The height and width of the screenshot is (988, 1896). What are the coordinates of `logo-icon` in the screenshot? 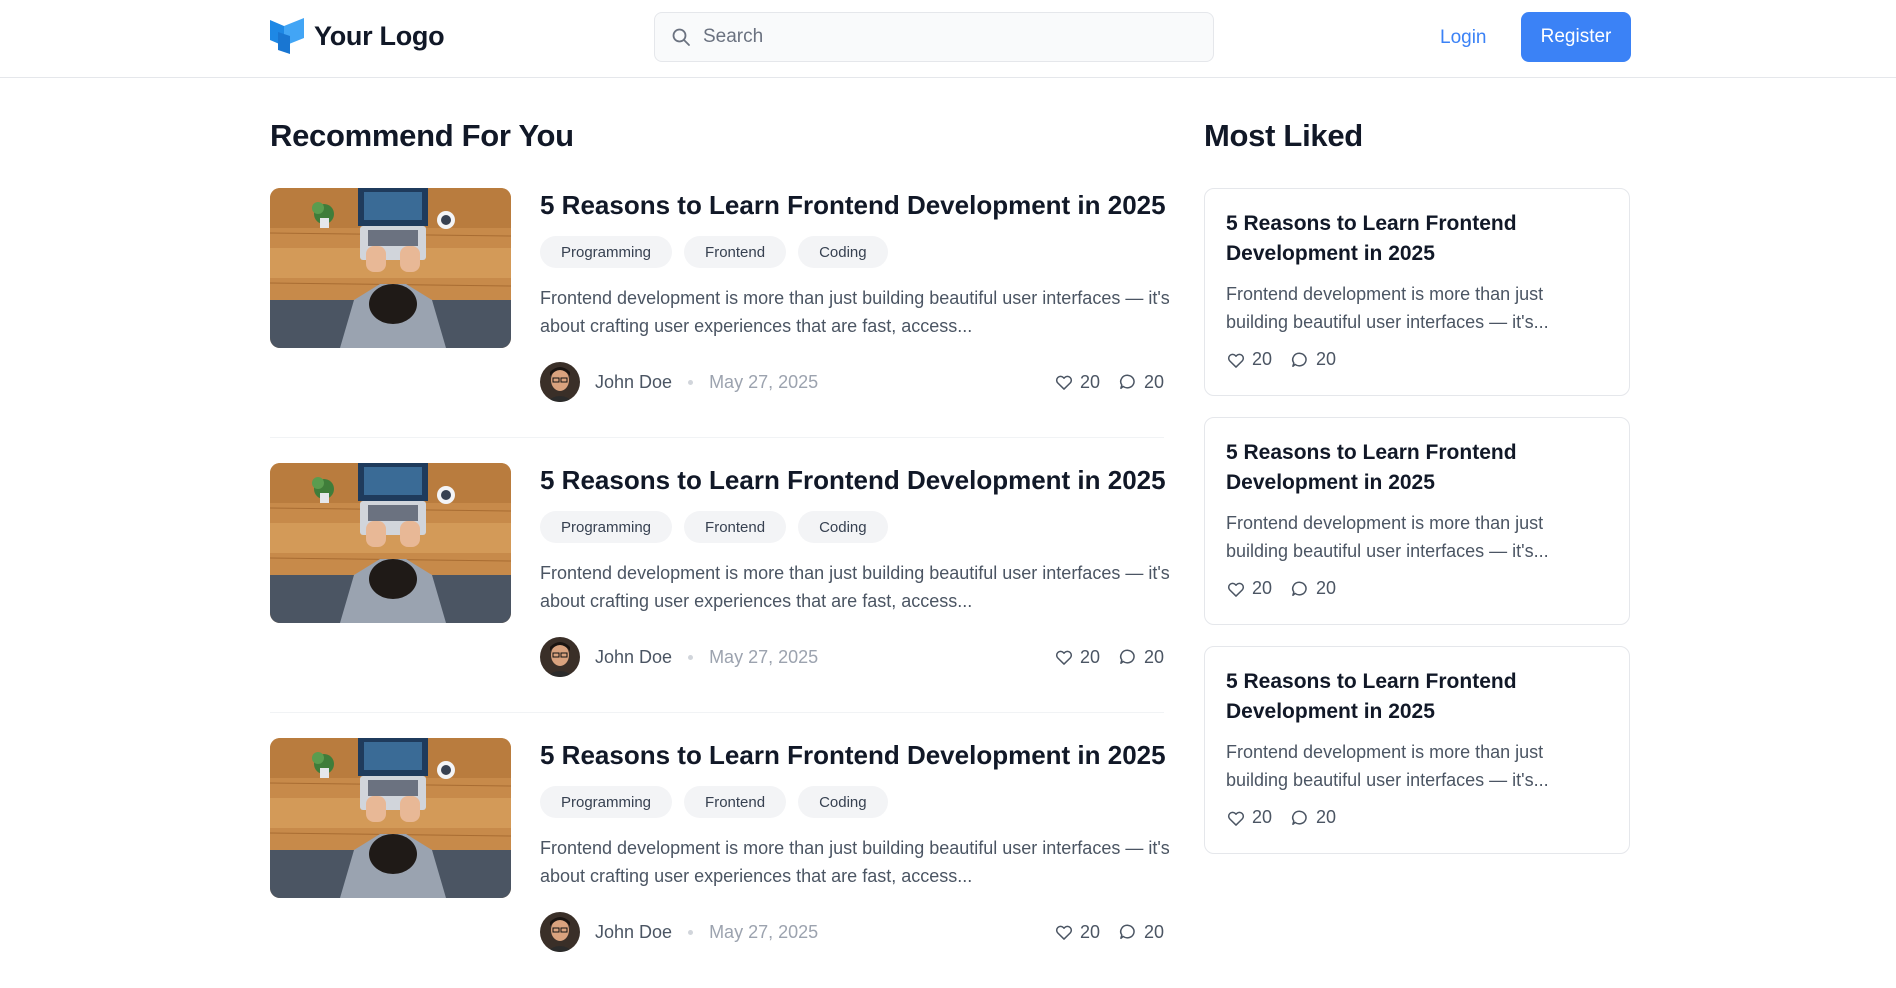 It's located at (287, 36).